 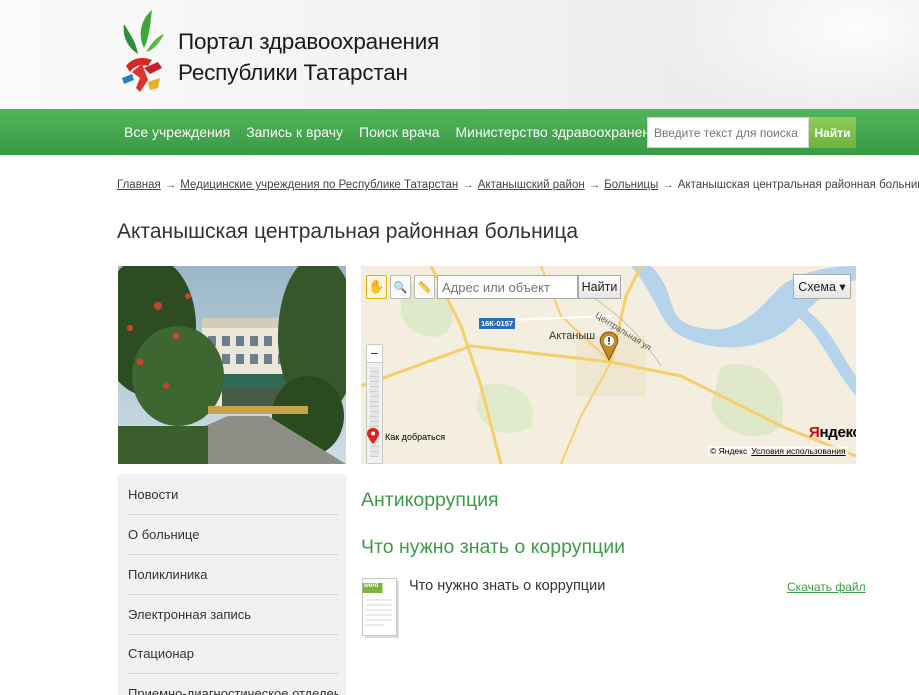 What do you see at coordinates (507, 586) in the screenshot?
I see `document-title: Что нужно знать о коррупции` at bounding box center [507, 586].